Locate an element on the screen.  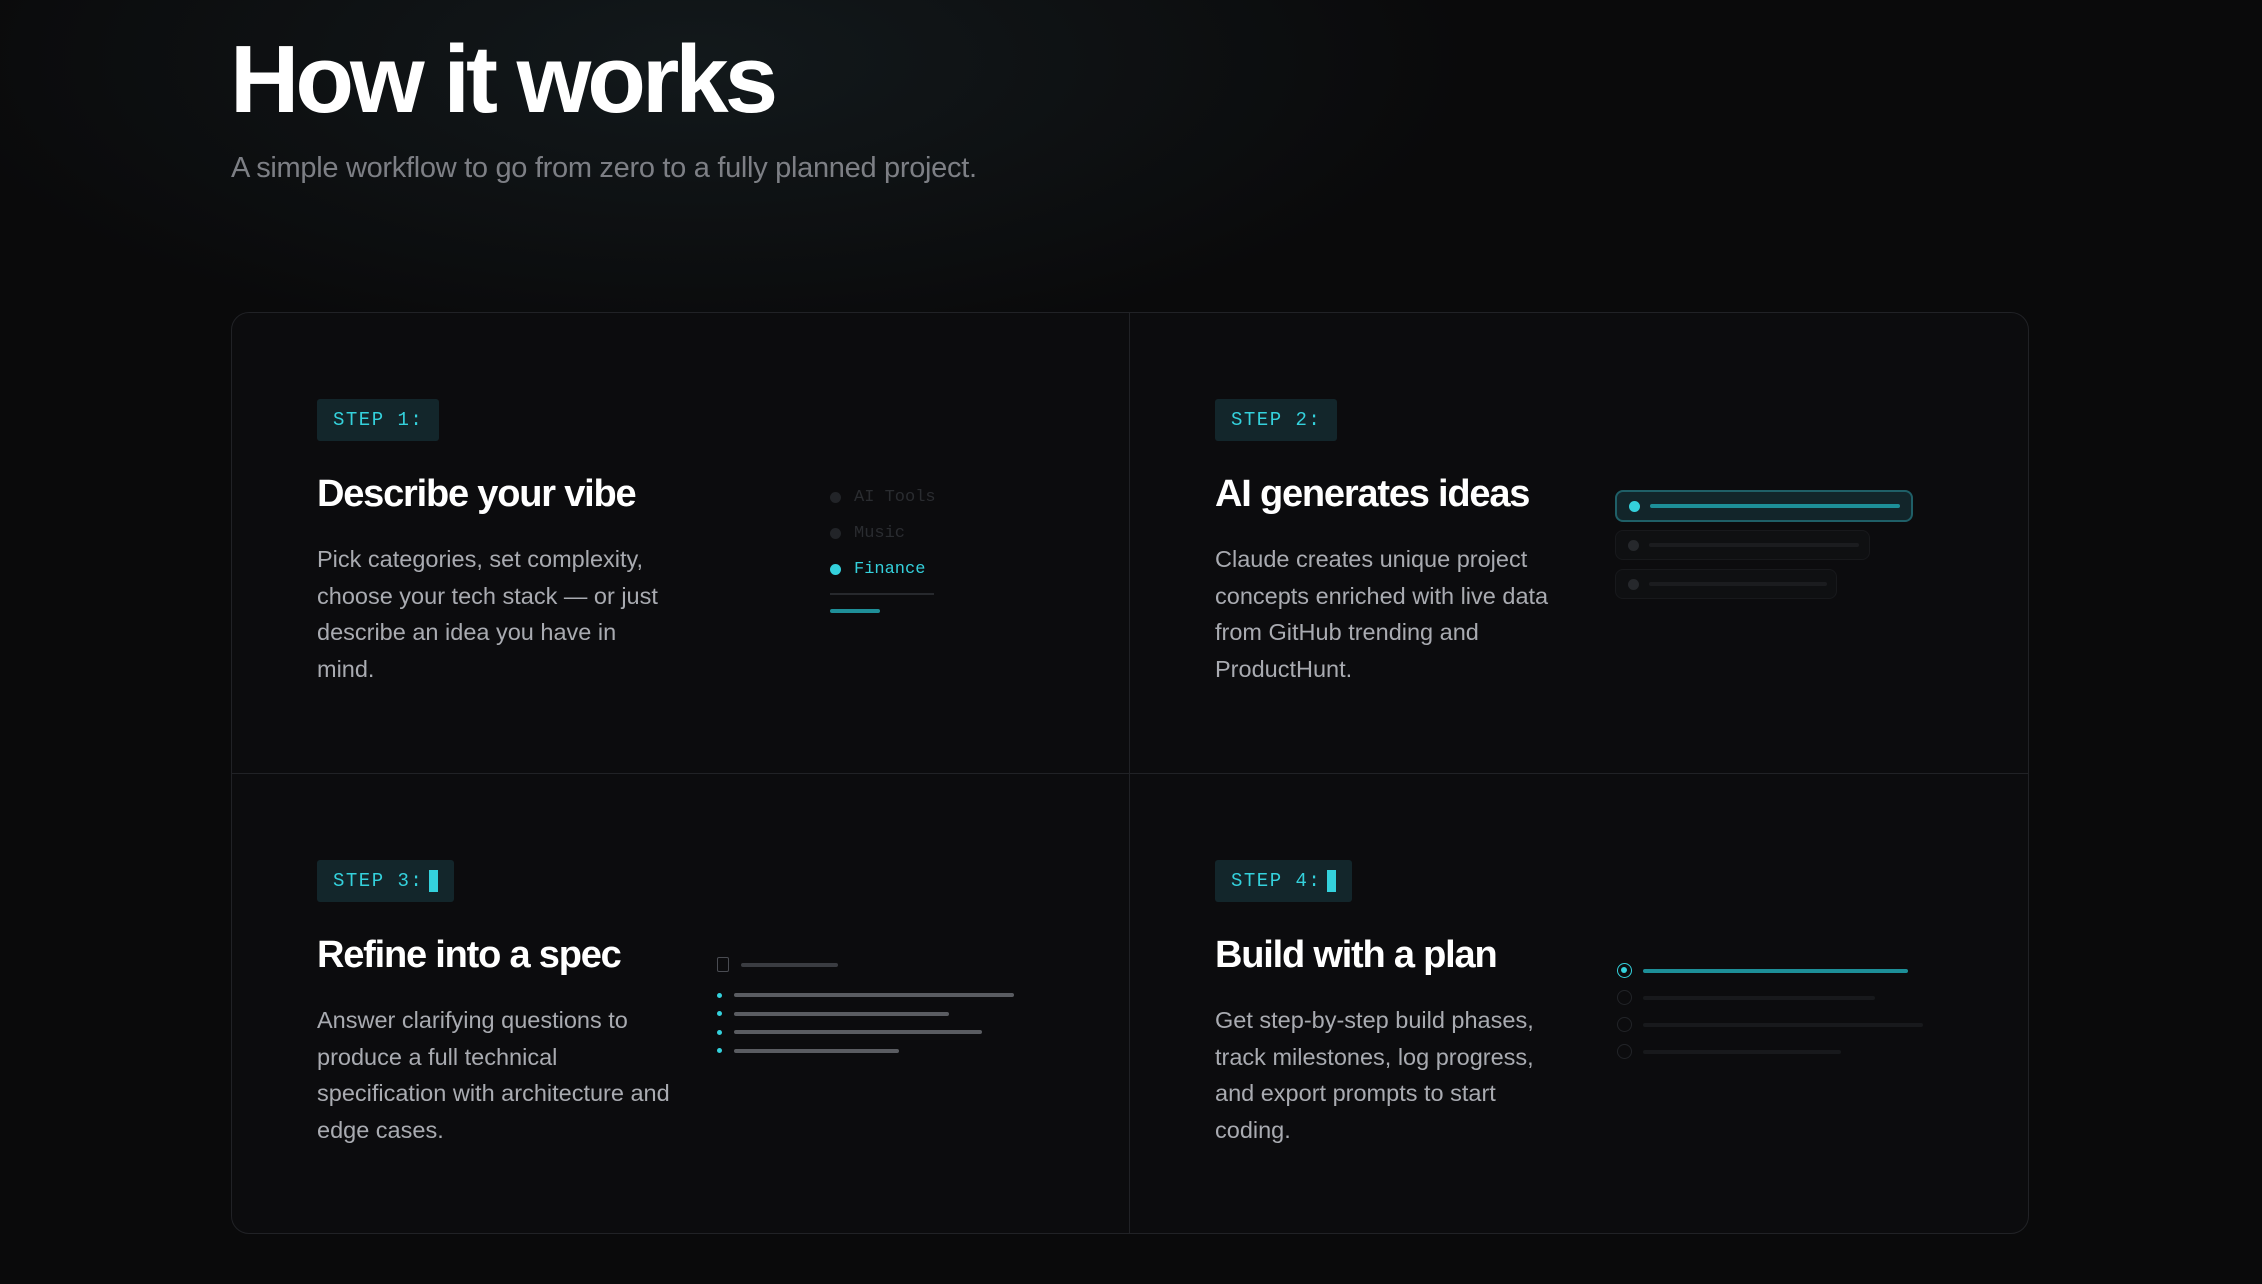
plan-row-current is located at coordinates (1770, 970).